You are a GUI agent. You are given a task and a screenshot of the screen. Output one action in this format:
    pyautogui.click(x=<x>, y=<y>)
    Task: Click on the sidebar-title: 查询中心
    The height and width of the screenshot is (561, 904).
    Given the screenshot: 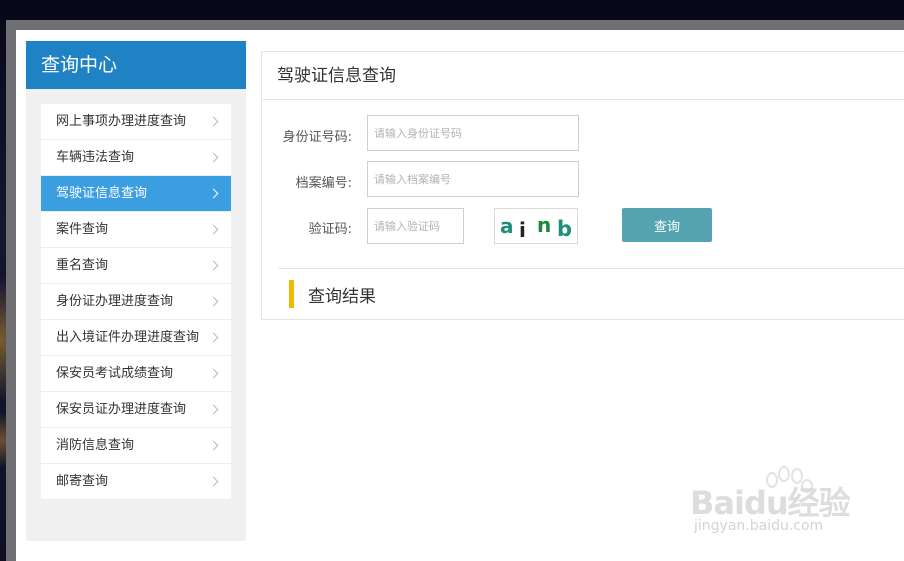 What is the action you would take?
    pyautogui.click(x=136, y=65)
    